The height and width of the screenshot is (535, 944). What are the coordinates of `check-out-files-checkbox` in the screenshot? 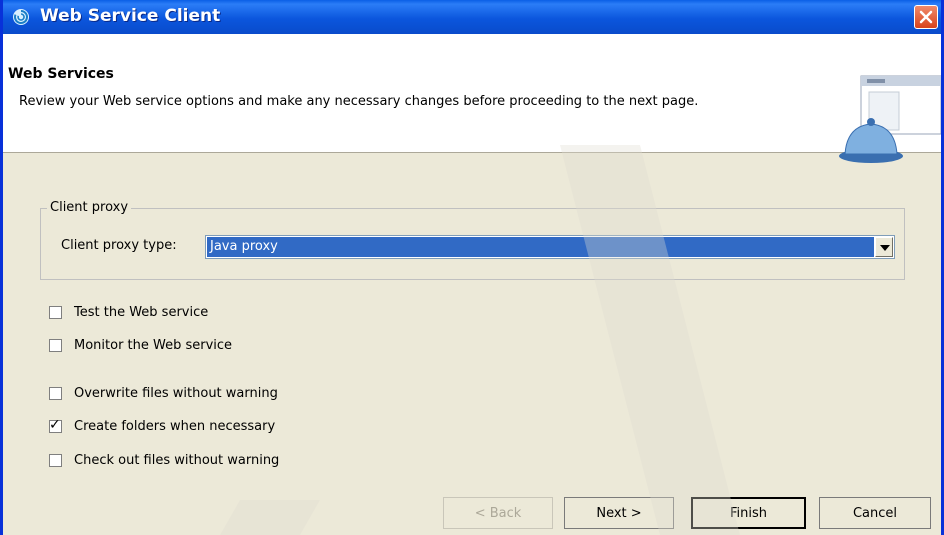 It's located at (55, 460).